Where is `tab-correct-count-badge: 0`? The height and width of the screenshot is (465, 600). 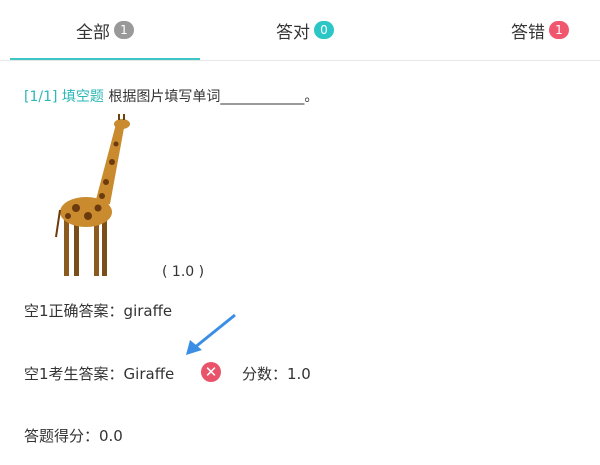
tab-correct-count-badge: 0 is located at coordinates (324, 30).